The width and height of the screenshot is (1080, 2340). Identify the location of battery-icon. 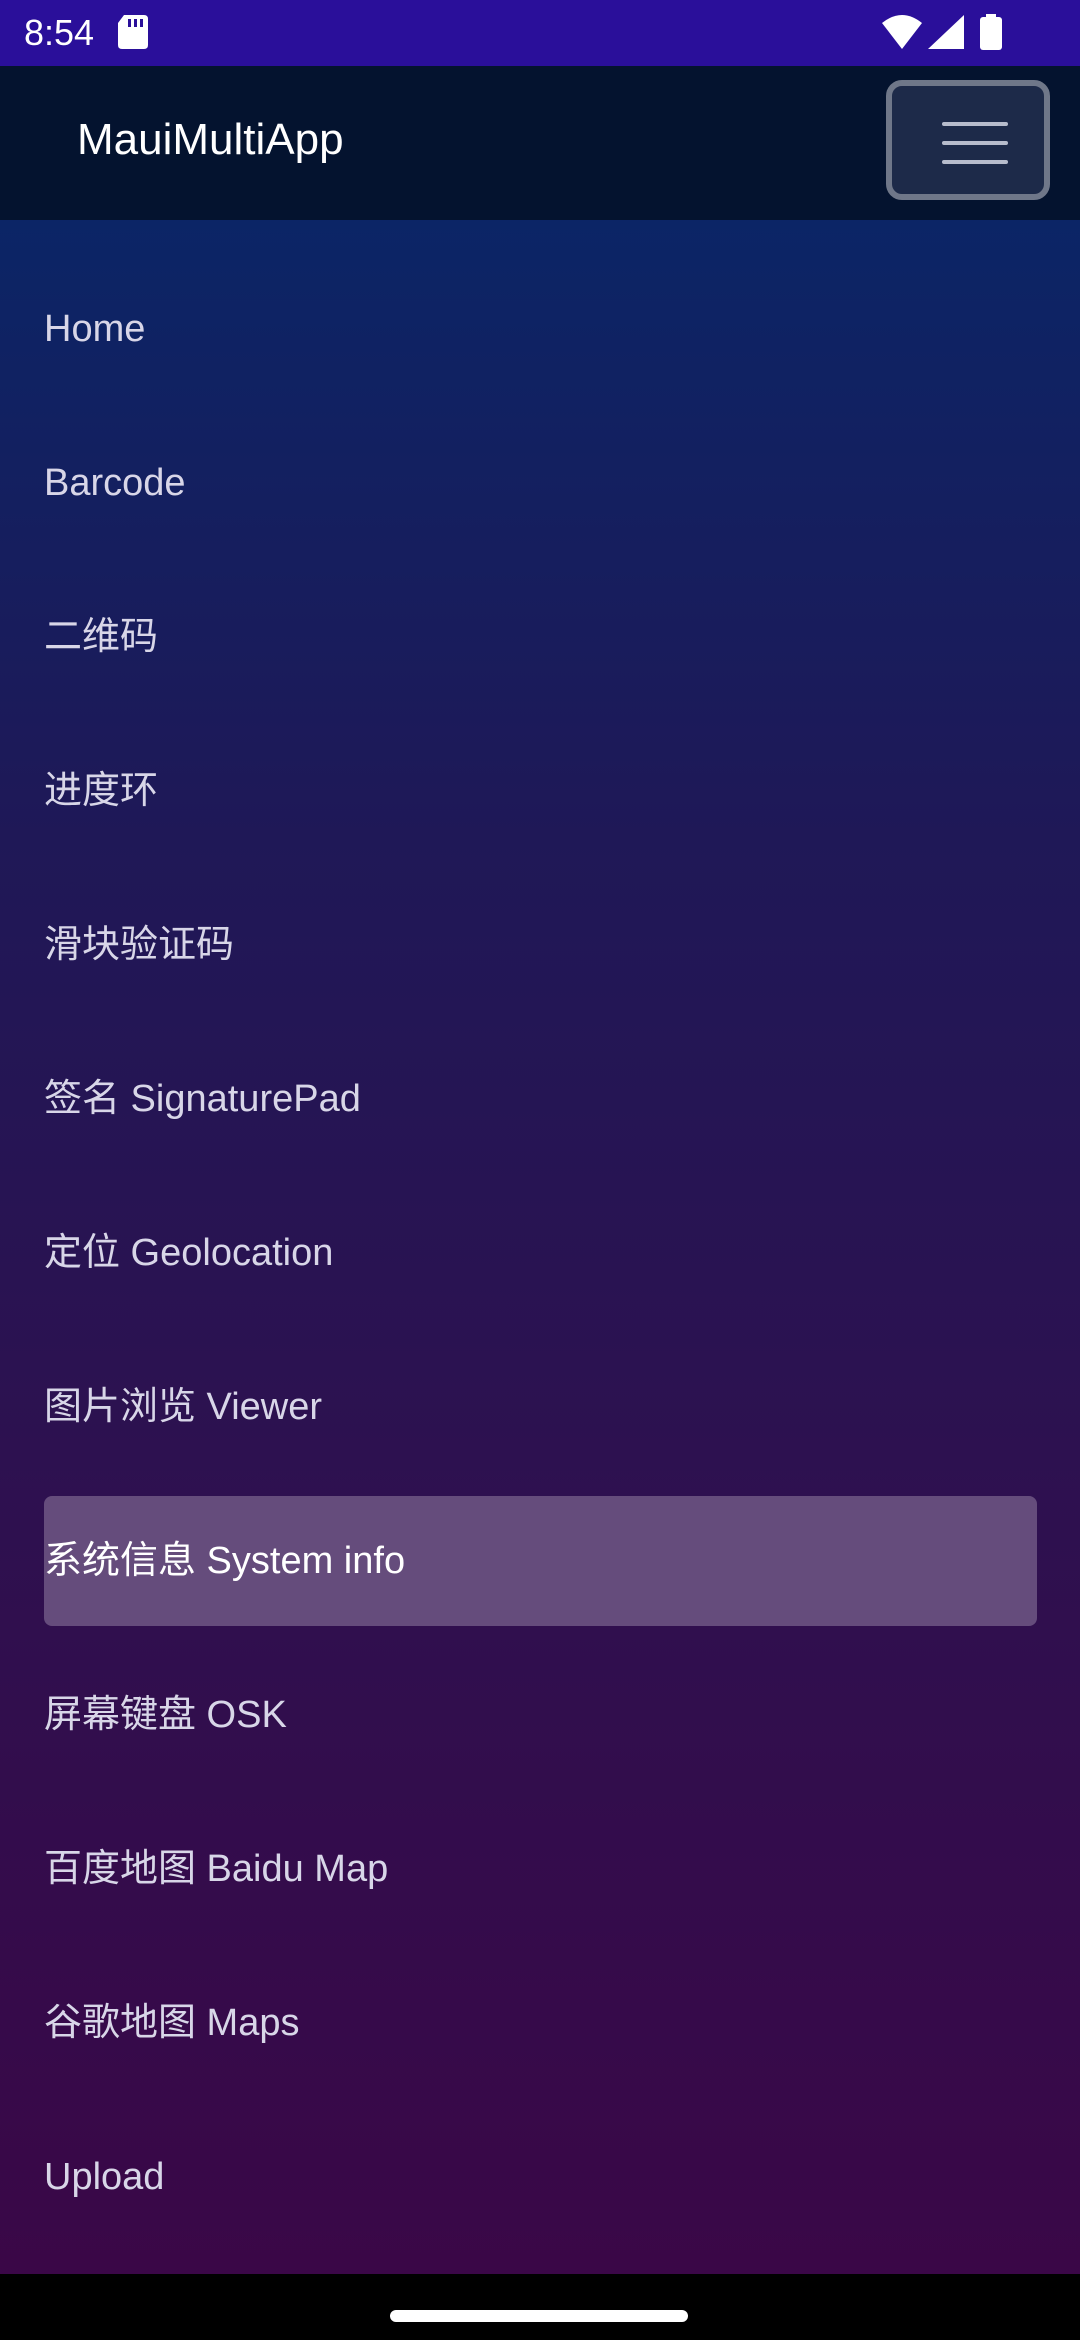
(991, 32).